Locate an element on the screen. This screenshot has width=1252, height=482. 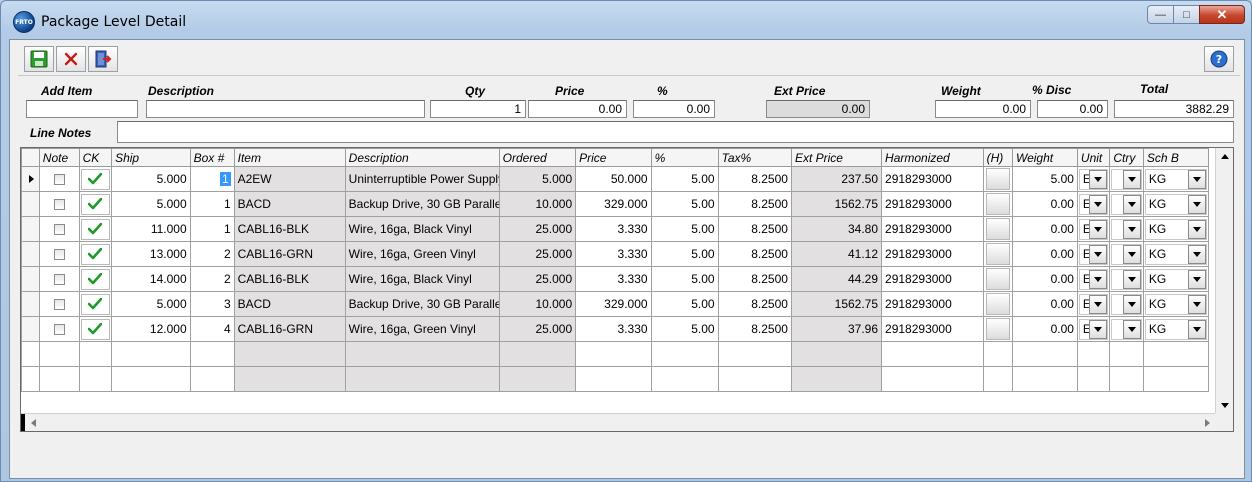
box-cell: 4 is located at coordinates (212, 329).